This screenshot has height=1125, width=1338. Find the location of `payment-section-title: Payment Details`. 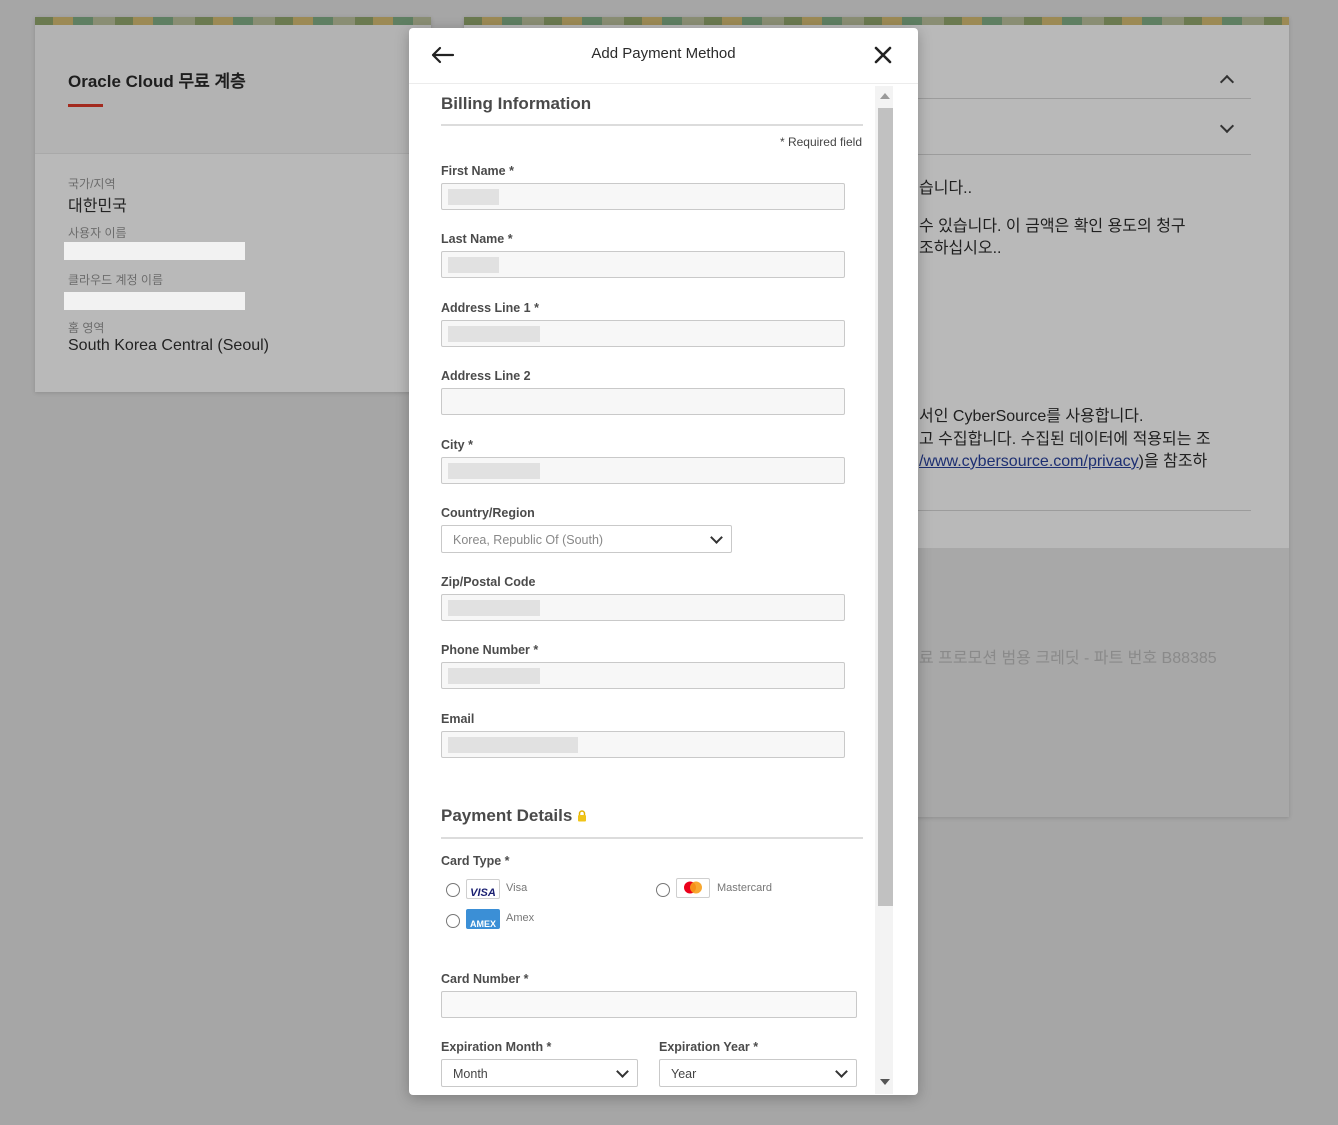

payment-section-title: Payment Details is located at coordinates (514, 816).